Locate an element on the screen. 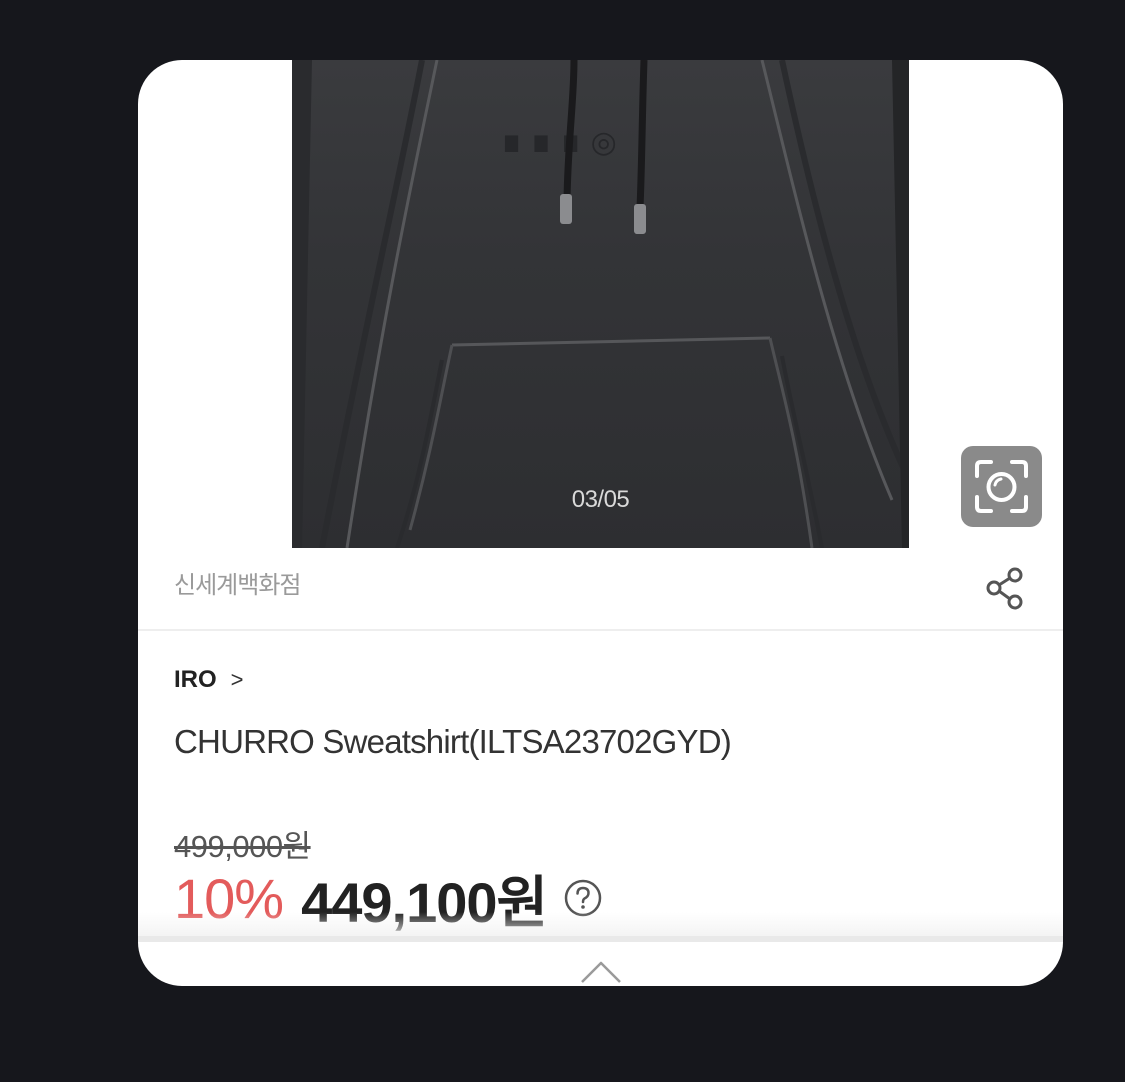  brand-link: IRO > is located at coordinates (209, 680).